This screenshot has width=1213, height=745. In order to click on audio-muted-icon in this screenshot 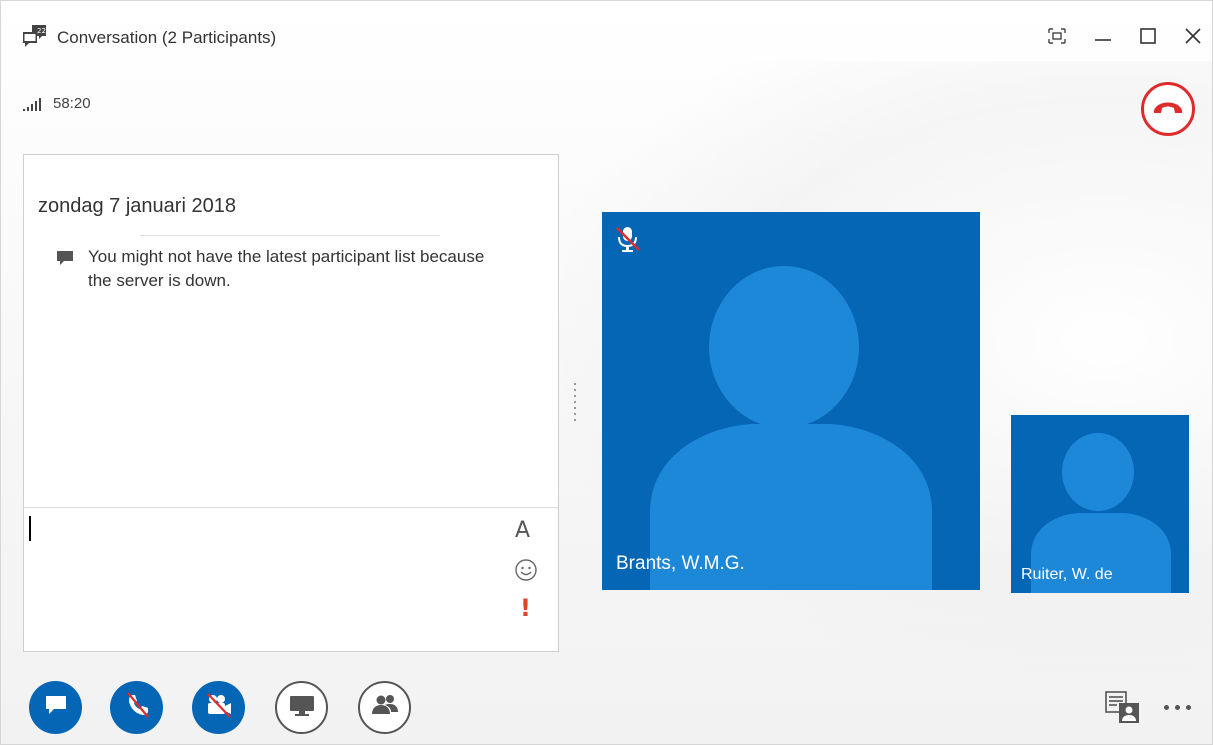, I will do `click(137, 707)`.